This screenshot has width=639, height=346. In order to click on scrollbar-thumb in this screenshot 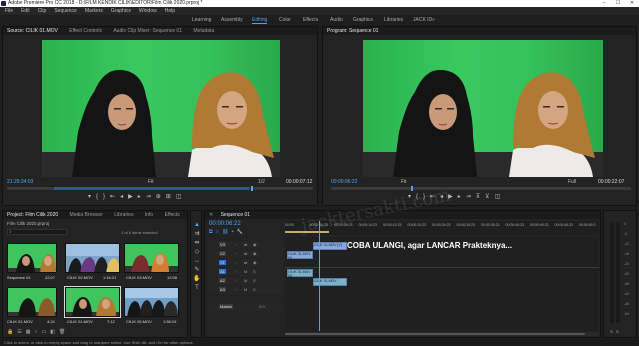, I will do `click(435, 334)`.